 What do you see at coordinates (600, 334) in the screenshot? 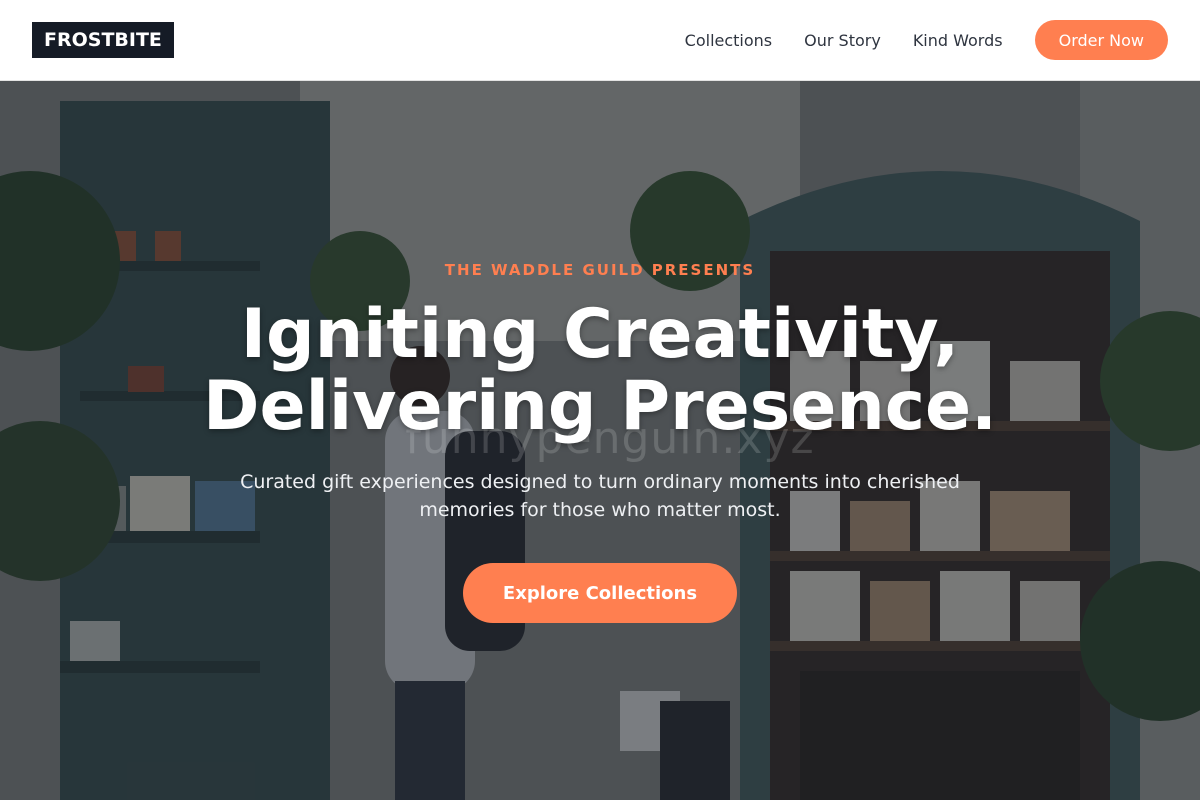
I see `headline-line-1: Igniting Creativity,` at bounding box center [600, 334].